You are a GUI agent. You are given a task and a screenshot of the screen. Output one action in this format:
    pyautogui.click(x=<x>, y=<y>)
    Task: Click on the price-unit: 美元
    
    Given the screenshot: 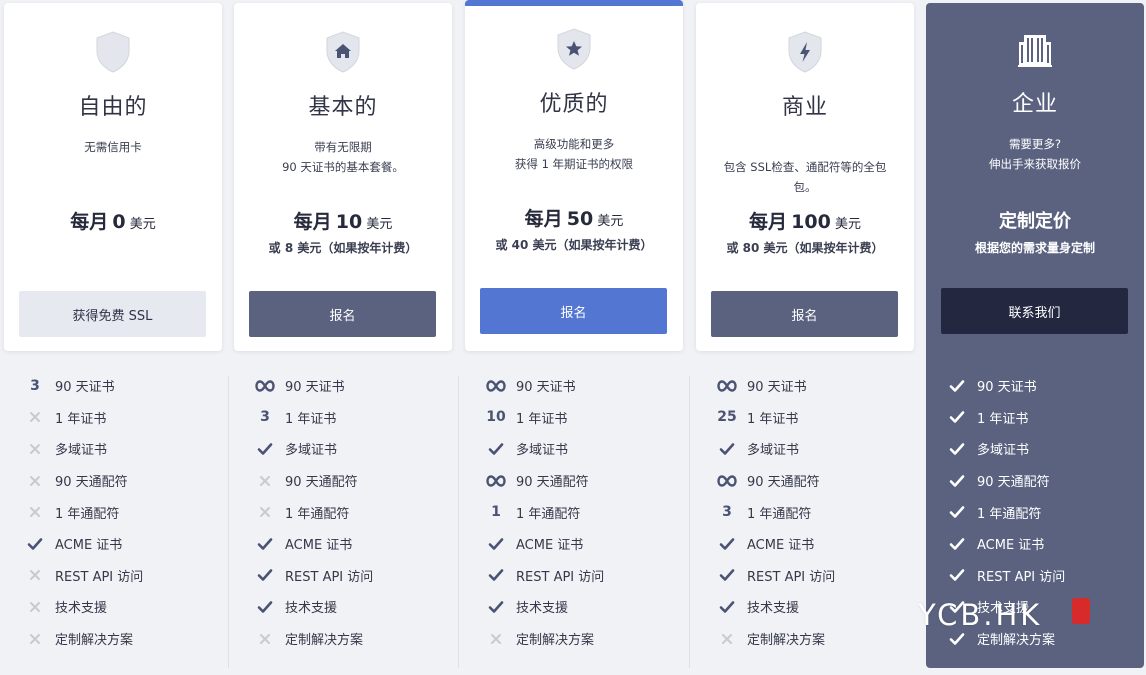 What is the action you would take?
    pyautogui.click(x=379, y=224)
    